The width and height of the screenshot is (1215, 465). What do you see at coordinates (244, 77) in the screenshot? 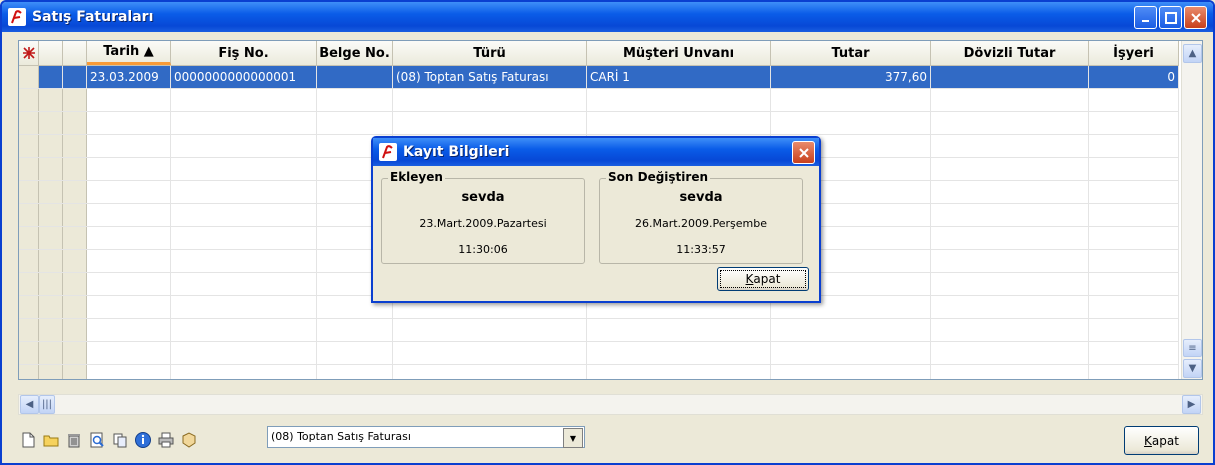
I see `cell-fis: 0000000000000001` at bounding box center [244, 77].